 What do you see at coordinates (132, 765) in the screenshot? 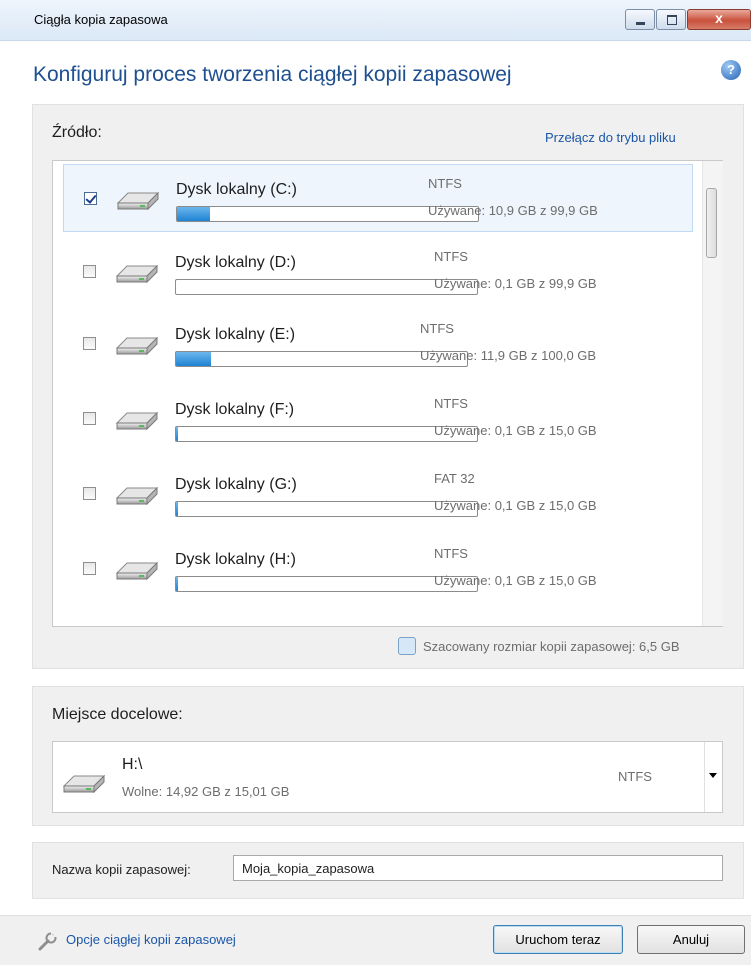
I see `destination-drive: H:\` at bounding box center [132, 765].